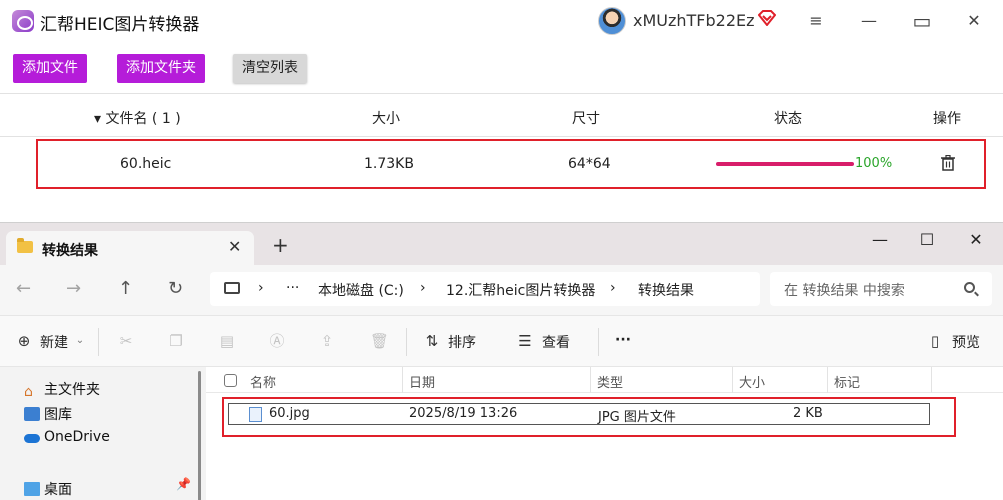  I want to click on sidebar-item-desktop: 桌面, so click(48, 489).